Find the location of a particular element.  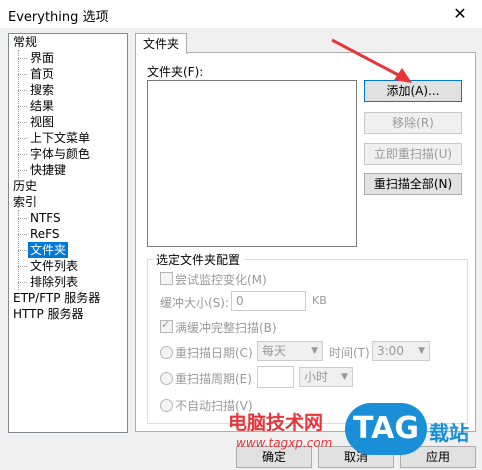

rescan-day-label: 重扫描日期(C) is located at coordinates (214, 353).